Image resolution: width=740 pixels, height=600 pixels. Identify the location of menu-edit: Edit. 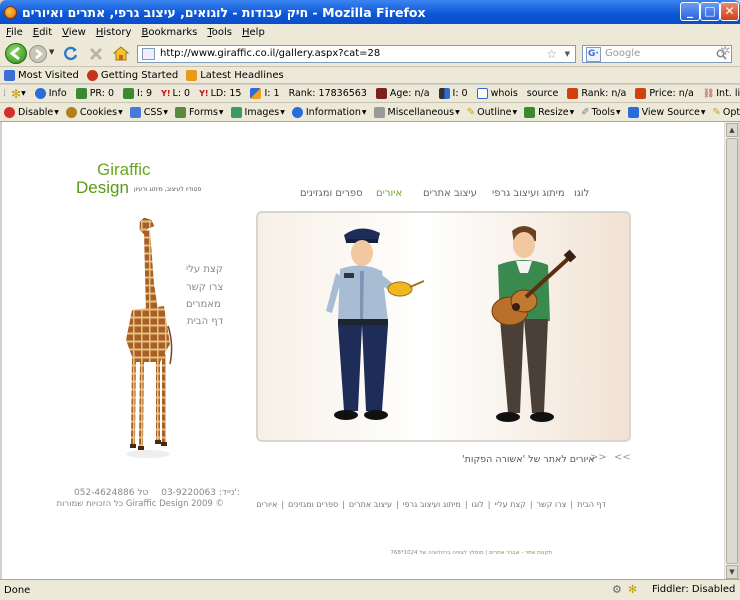
(42, 32).